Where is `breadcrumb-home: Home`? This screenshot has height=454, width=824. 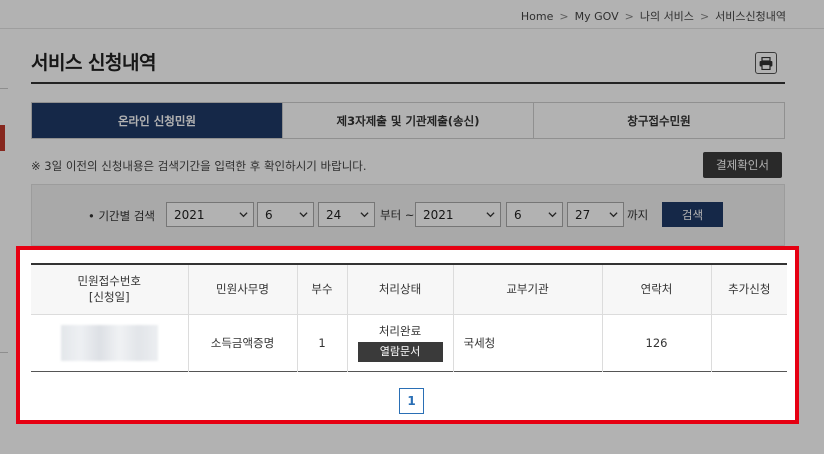
breadcrumb-home: Home is located at coordinates (537, 16).